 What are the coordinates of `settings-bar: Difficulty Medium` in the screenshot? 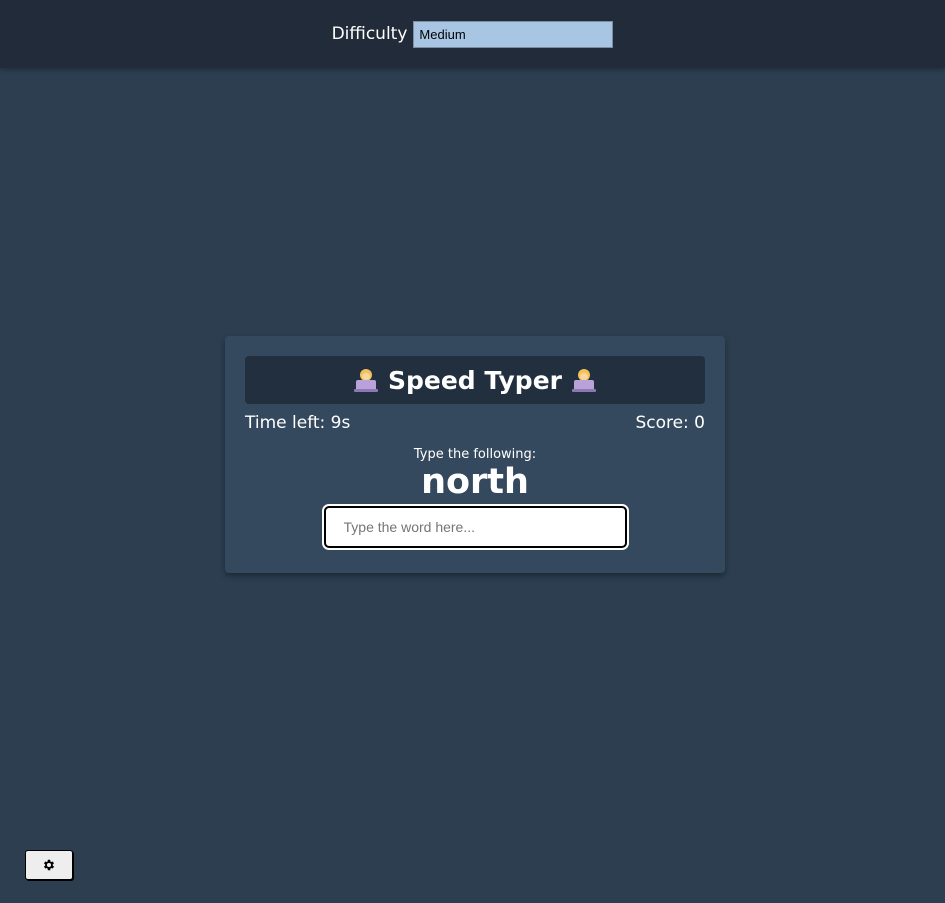 It's located at (472, 34).